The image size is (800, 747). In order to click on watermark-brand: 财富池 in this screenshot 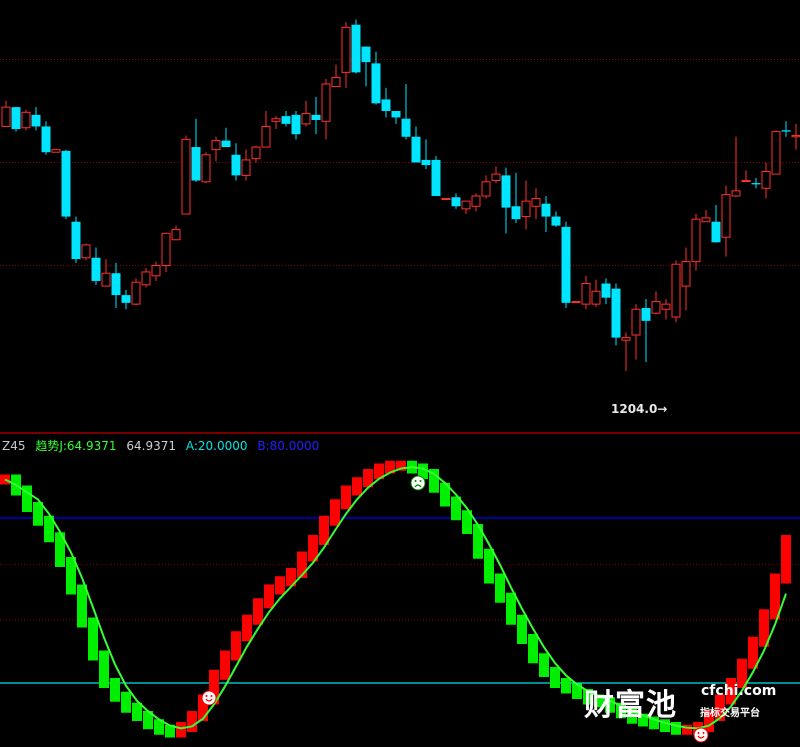, I will do `click(630, 705)`.